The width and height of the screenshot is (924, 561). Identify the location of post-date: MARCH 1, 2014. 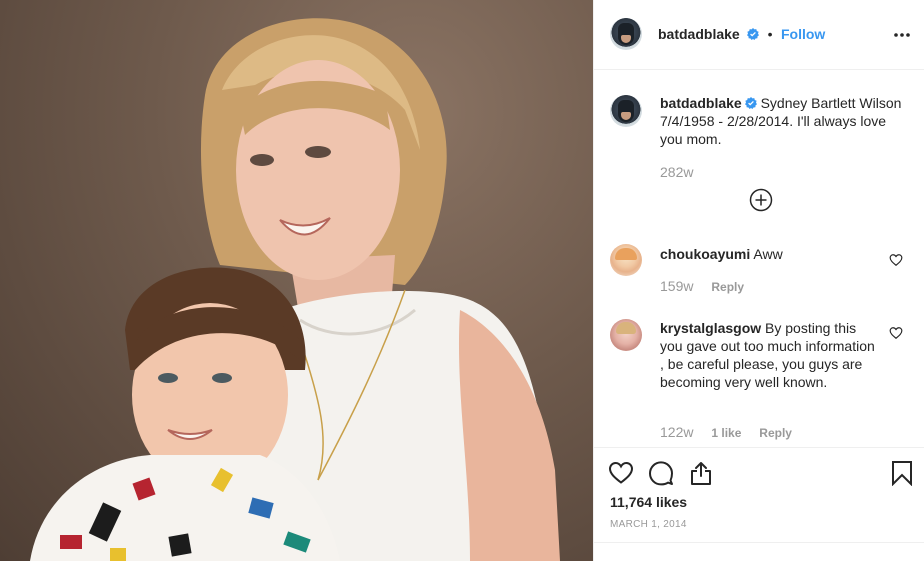
(648, 524).